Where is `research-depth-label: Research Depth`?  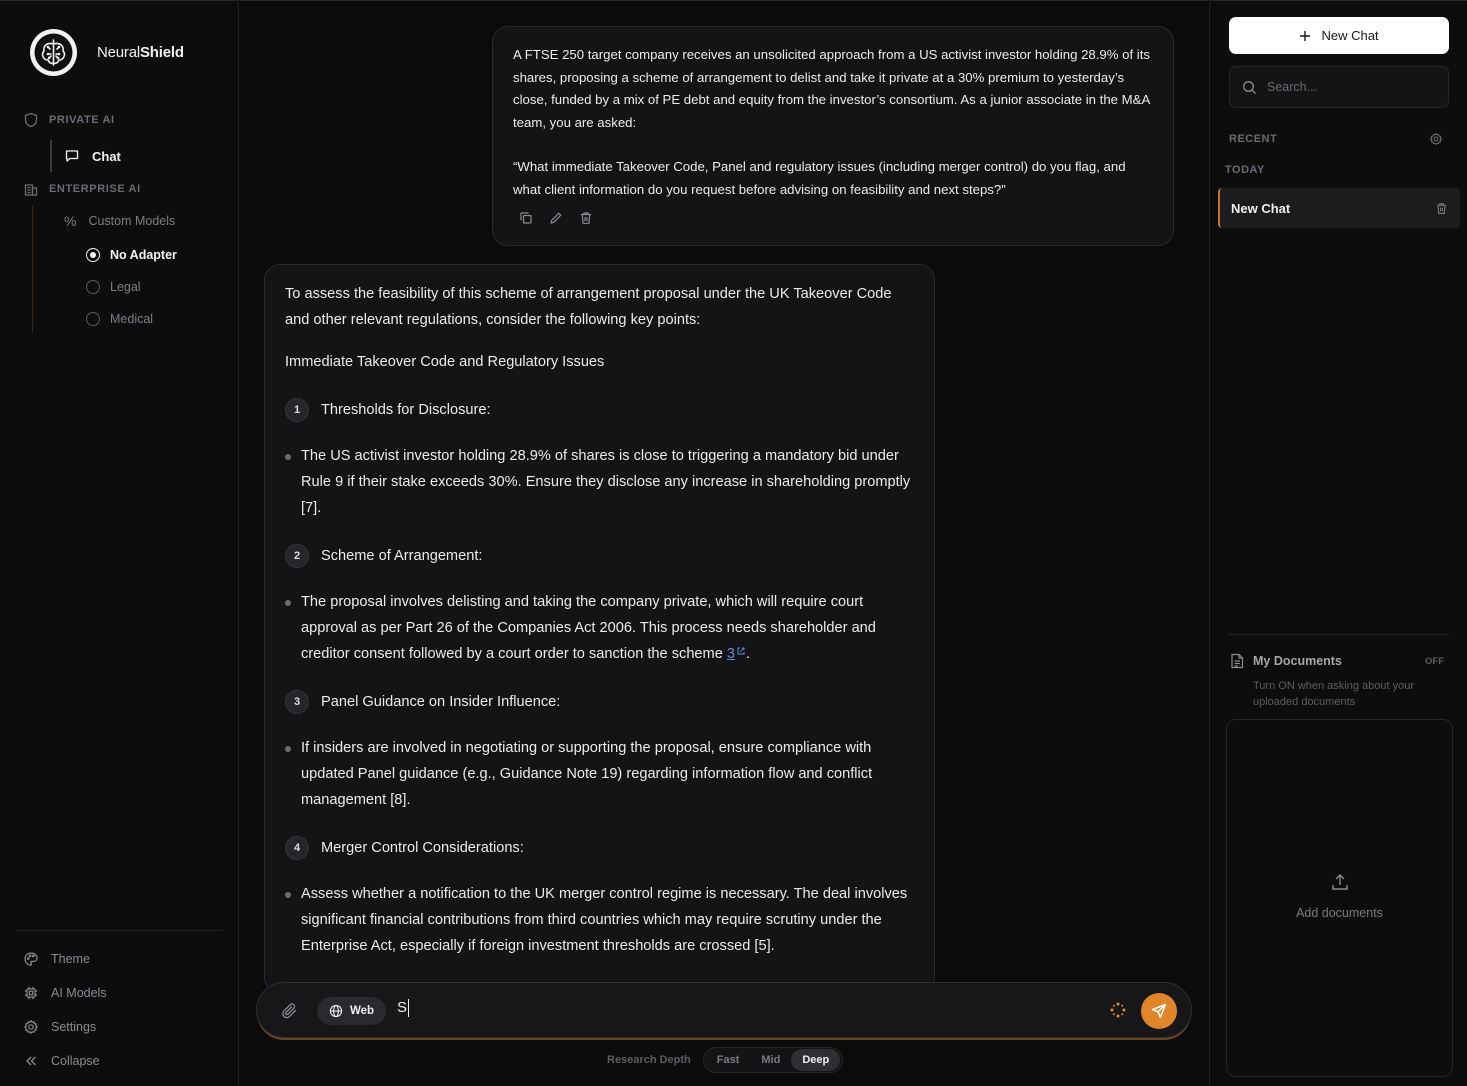
research-depth-label: Research Depth is located at coordinates (649, 1060).